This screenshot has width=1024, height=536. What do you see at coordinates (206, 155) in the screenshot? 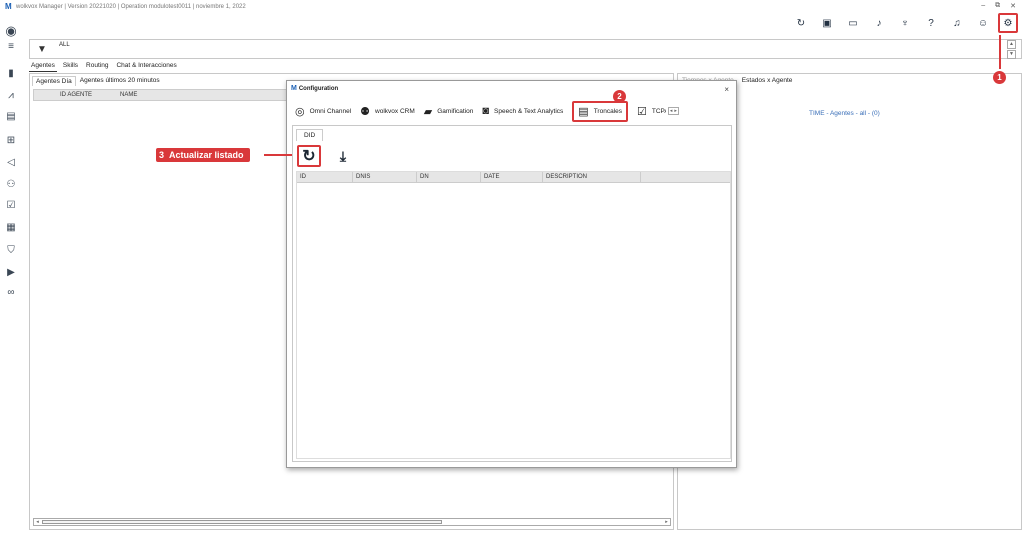
I see `step-3-label: Actualizar listado` at bounding box center [206, 155].